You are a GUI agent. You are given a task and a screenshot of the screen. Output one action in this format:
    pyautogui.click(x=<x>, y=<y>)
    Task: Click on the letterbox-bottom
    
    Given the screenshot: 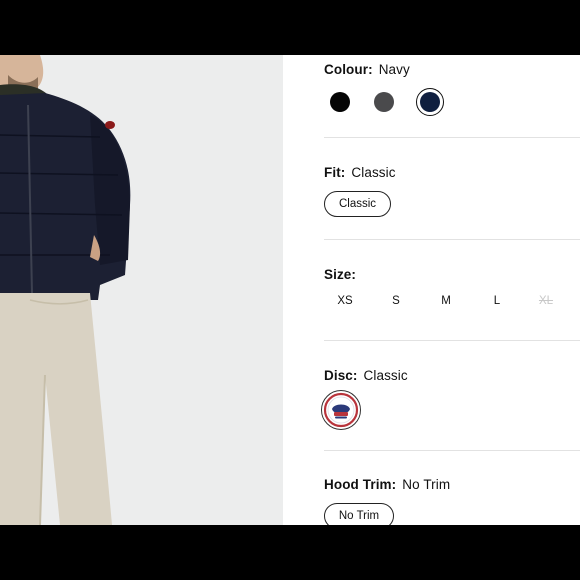 What is the action you would take?
    pyautogui.click(x=290, y=552)
    